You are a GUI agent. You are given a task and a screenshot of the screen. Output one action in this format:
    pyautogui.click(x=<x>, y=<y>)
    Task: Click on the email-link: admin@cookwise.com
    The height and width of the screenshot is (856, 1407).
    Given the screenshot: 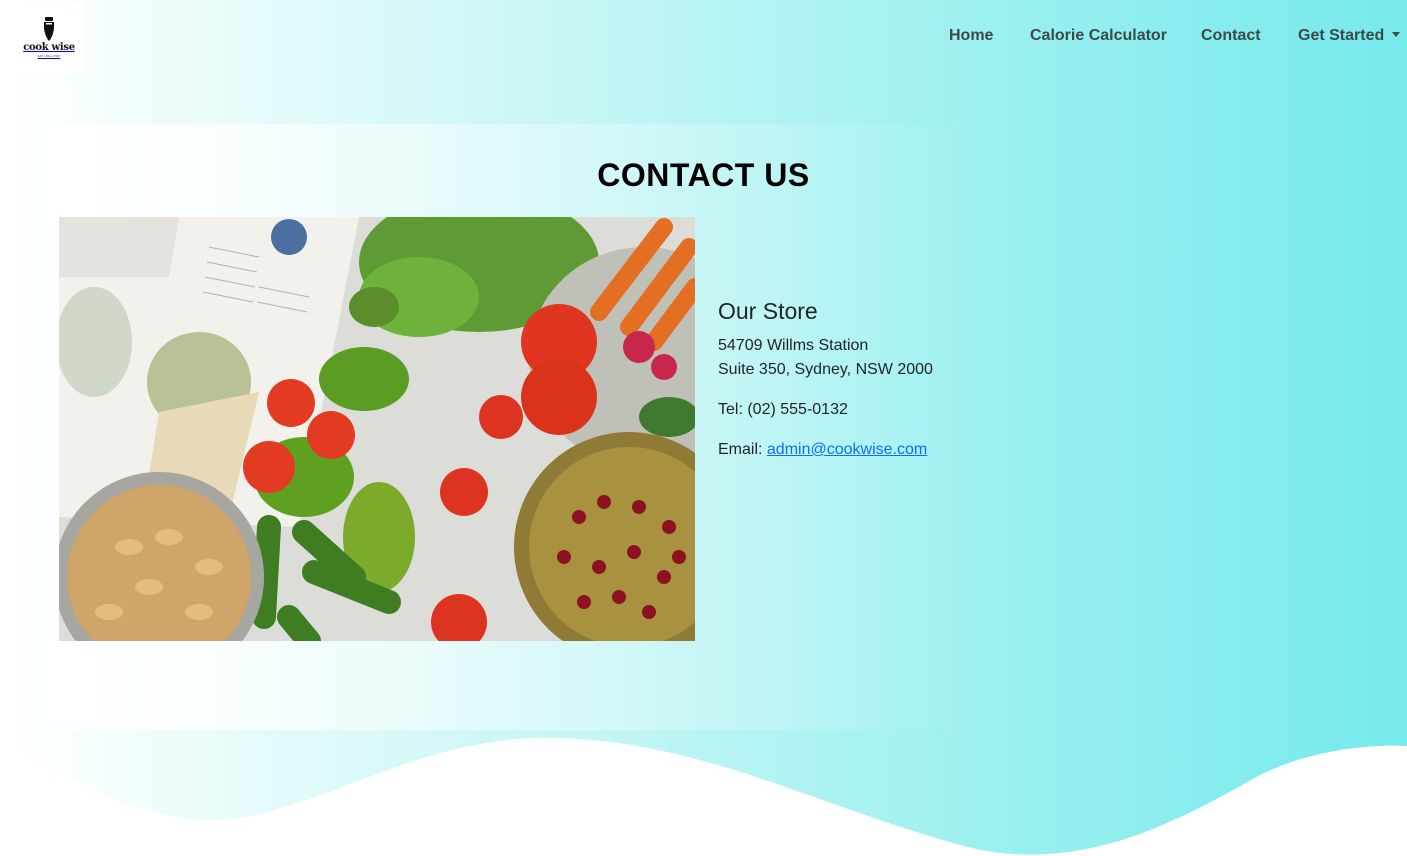 What is the action you would take?
    pyautogui.click(x=847, y=449)
    